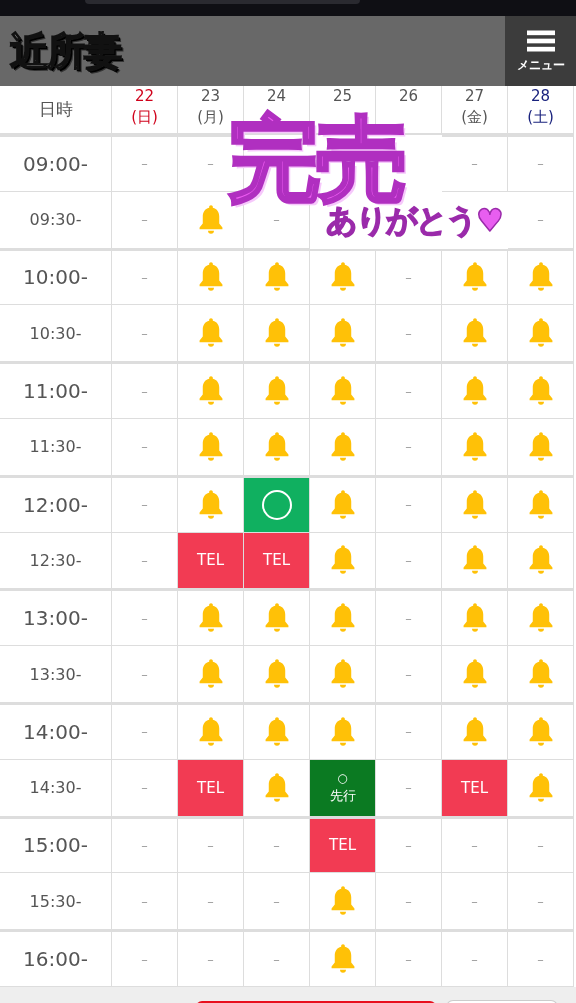 The width and height of the screenshot is (576, 1003). I want to click on day-number: 22, so click(144, 96).